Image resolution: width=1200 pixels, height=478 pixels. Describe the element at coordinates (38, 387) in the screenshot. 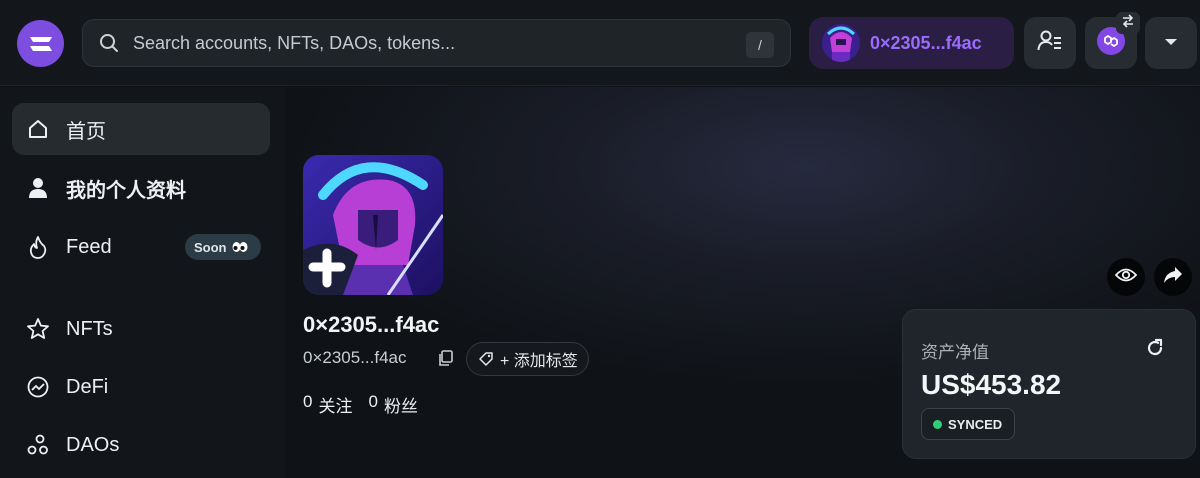

I see `chart-circle-icon` at that location.